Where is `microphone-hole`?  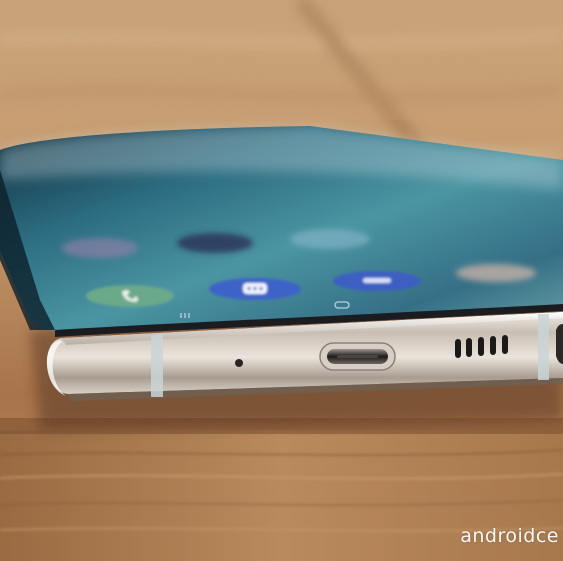 microphone-hole is located at coordinates (239, 363).